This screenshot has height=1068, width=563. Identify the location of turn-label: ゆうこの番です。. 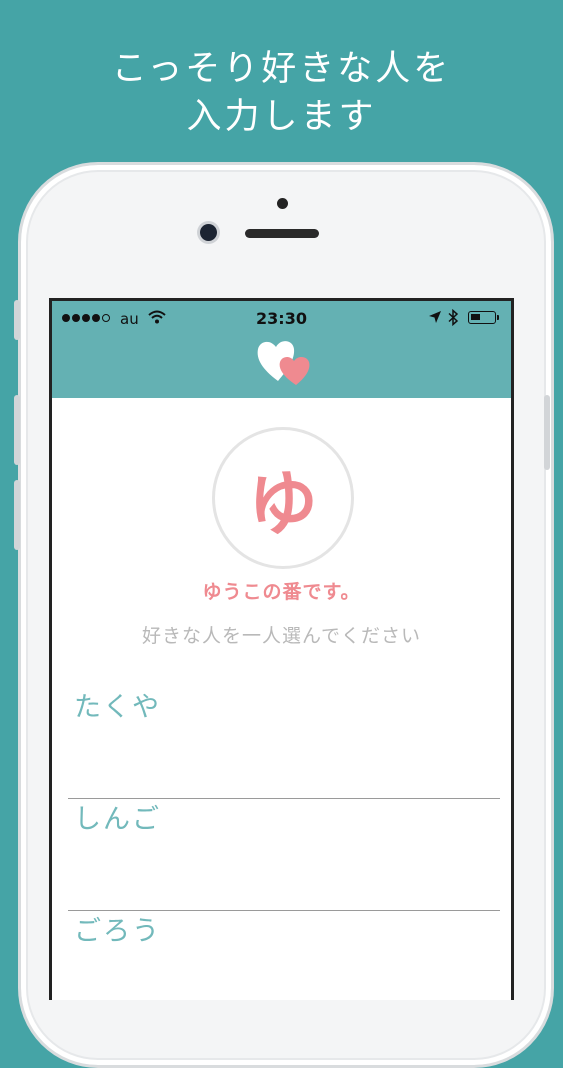
(281, 592).